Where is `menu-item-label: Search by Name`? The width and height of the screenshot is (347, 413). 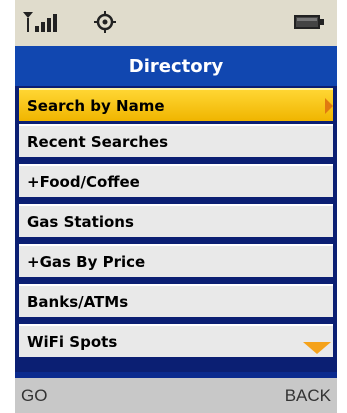
menu-item-label: Search by Name is located at coordinates (96, 105).